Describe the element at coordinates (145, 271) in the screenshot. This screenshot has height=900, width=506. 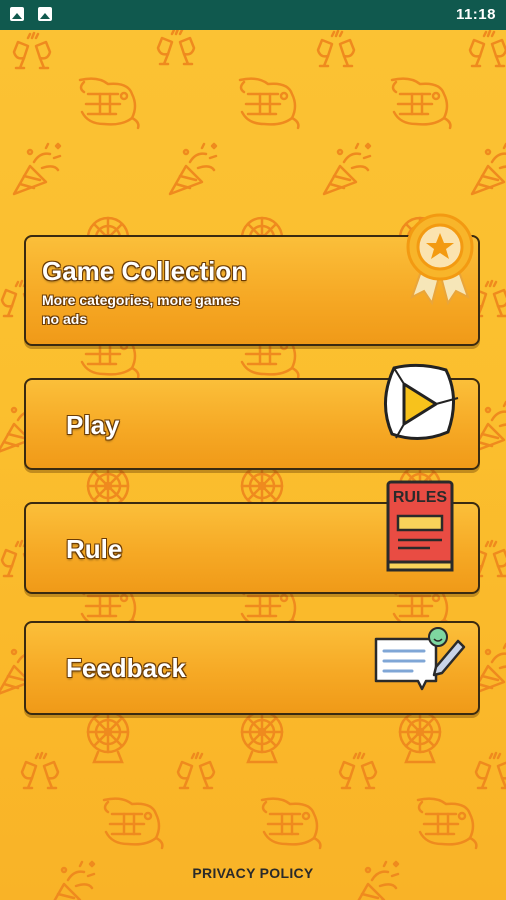
I see `game-collection-title: Game Collection` at that location.